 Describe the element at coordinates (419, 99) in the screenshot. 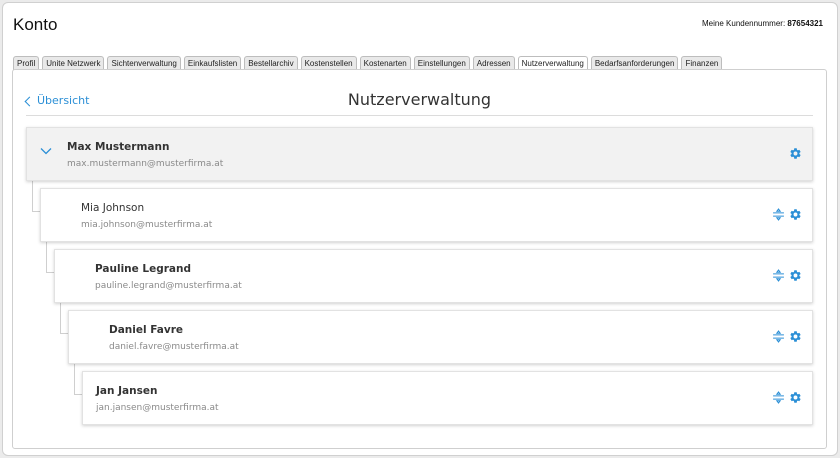

I see `section-title: Nutzerverwaltung` at that location.